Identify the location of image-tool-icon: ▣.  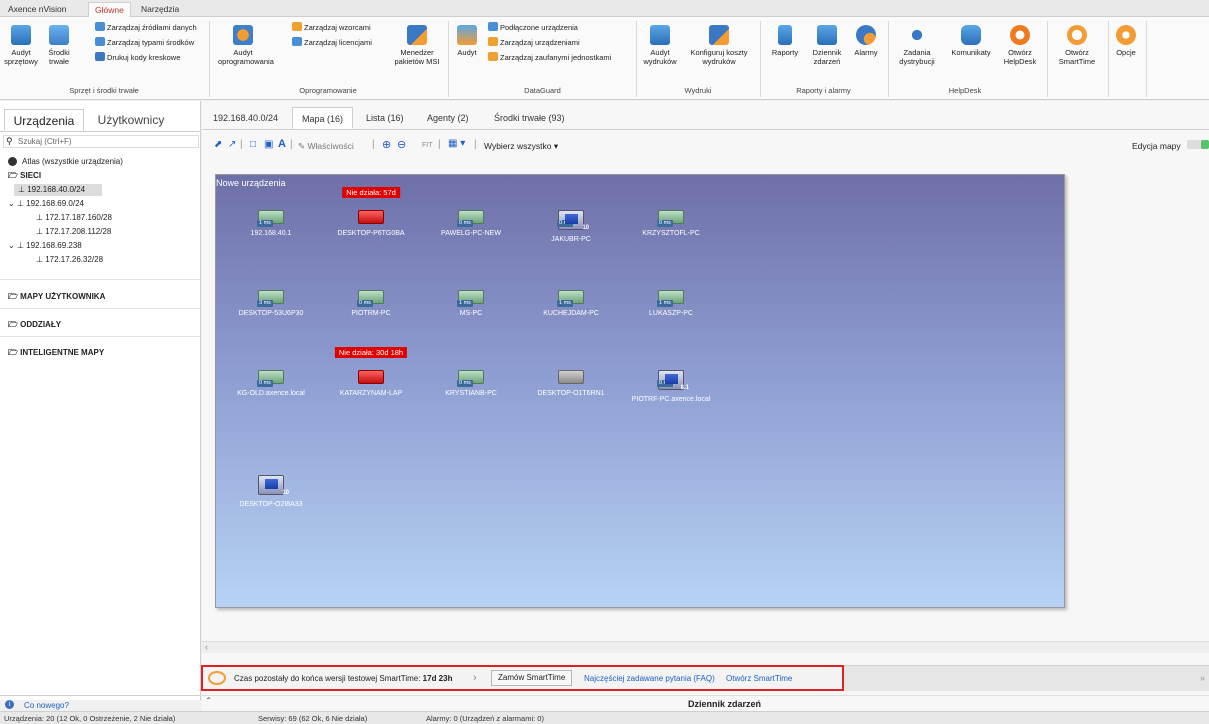
(268, 144).